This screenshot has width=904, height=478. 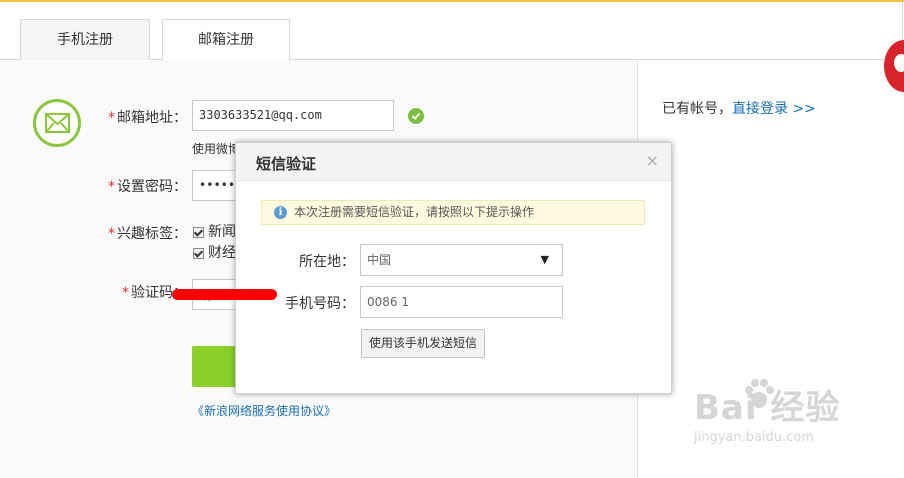 I want to click on watermark-url: jingyan.baidu.com, so click(x=754, y=437).